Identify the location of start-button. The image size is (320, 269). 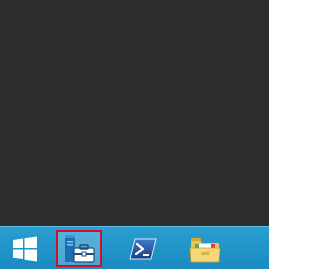
(25, 248).